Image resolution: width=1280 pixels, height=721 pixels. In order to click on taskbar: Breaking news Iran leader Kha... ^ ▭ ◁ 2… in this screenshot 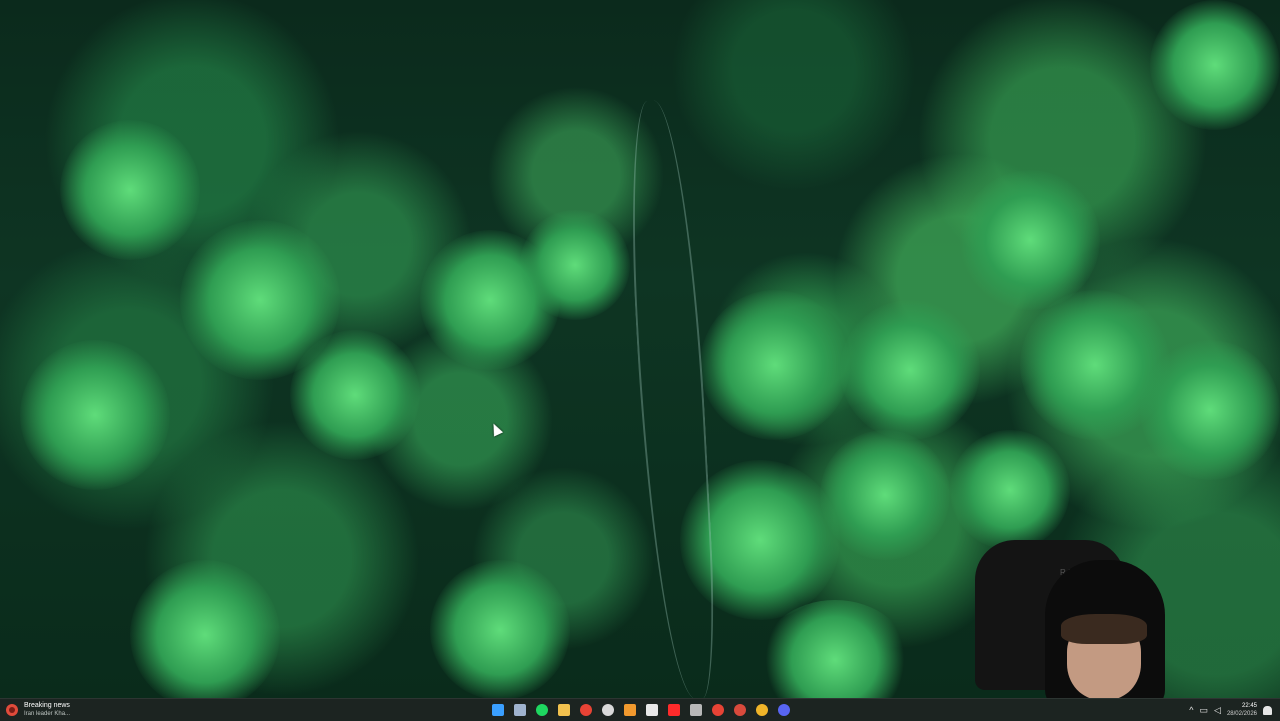, I will do `click(640, 709)`.